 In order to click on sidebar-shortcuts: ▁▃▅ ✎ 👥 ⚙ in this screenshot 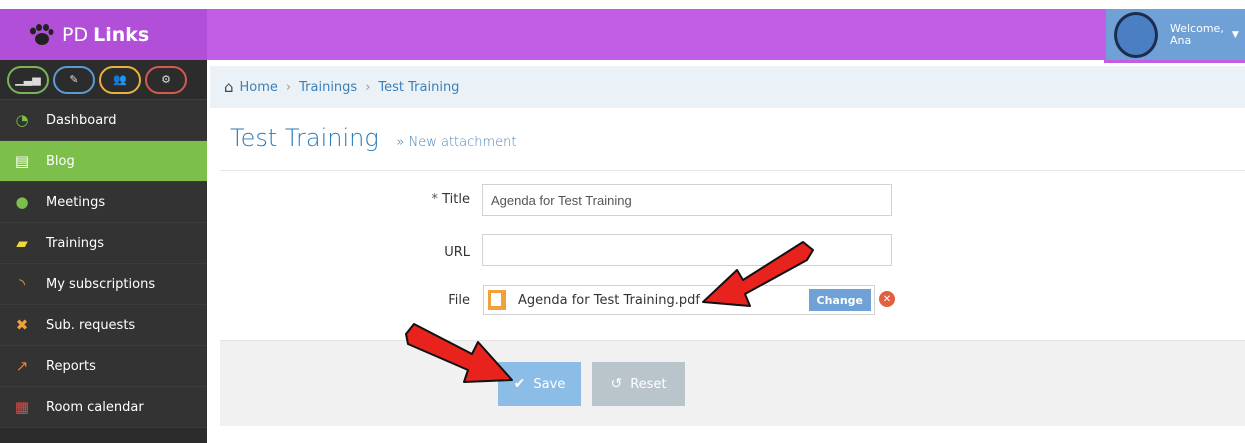, I will do `click(103, 80)`.